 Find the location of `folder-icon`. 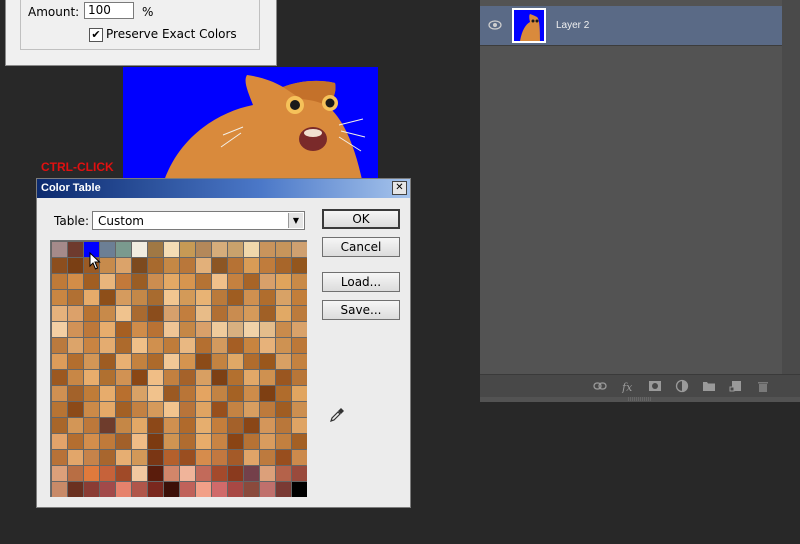

folder-icon is located at coordinates (709, 386).